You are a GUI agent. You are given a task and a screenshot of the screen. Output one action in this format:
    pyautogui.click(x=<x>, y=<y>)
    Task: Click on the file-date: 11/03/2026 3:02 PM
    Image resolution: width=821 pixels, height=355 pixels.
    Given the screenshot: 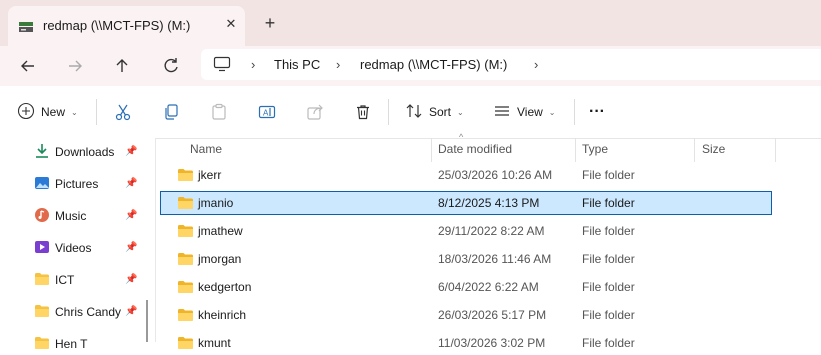 What is the action you would take?
    pyautogui.click(x=492, y=343)
    